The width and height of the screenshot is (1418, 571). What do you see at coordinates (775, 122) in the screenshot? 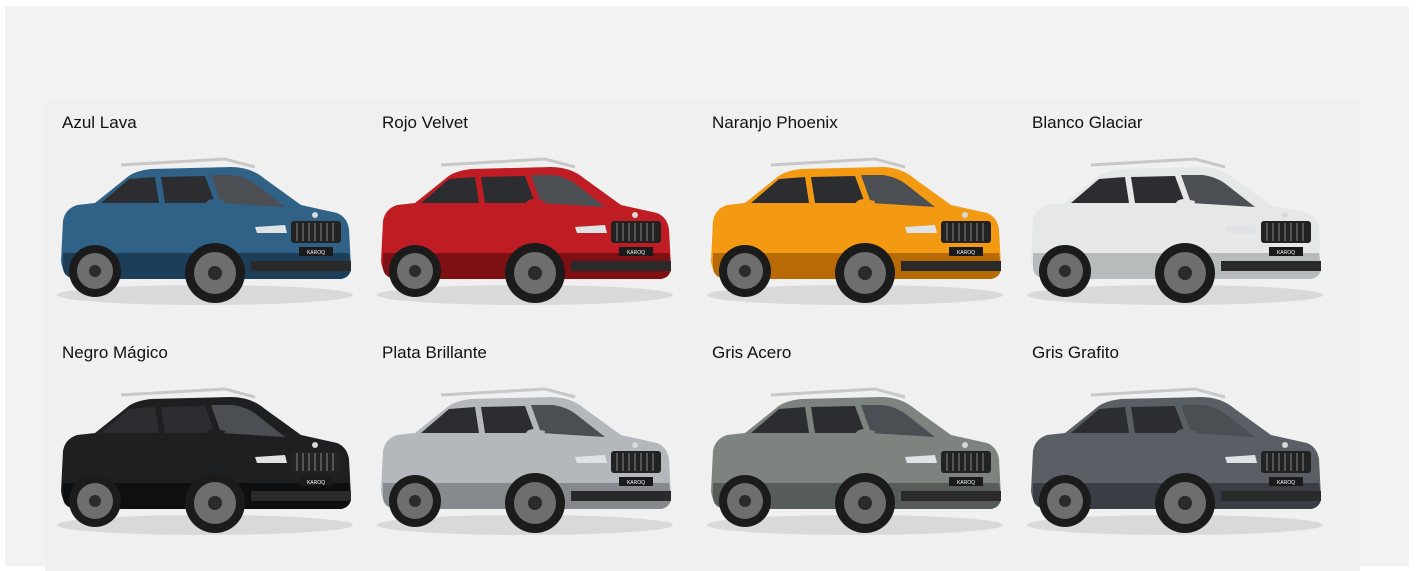
I see `color-name-label: Naranjo Phoenix` at bounding box center [775, 122].